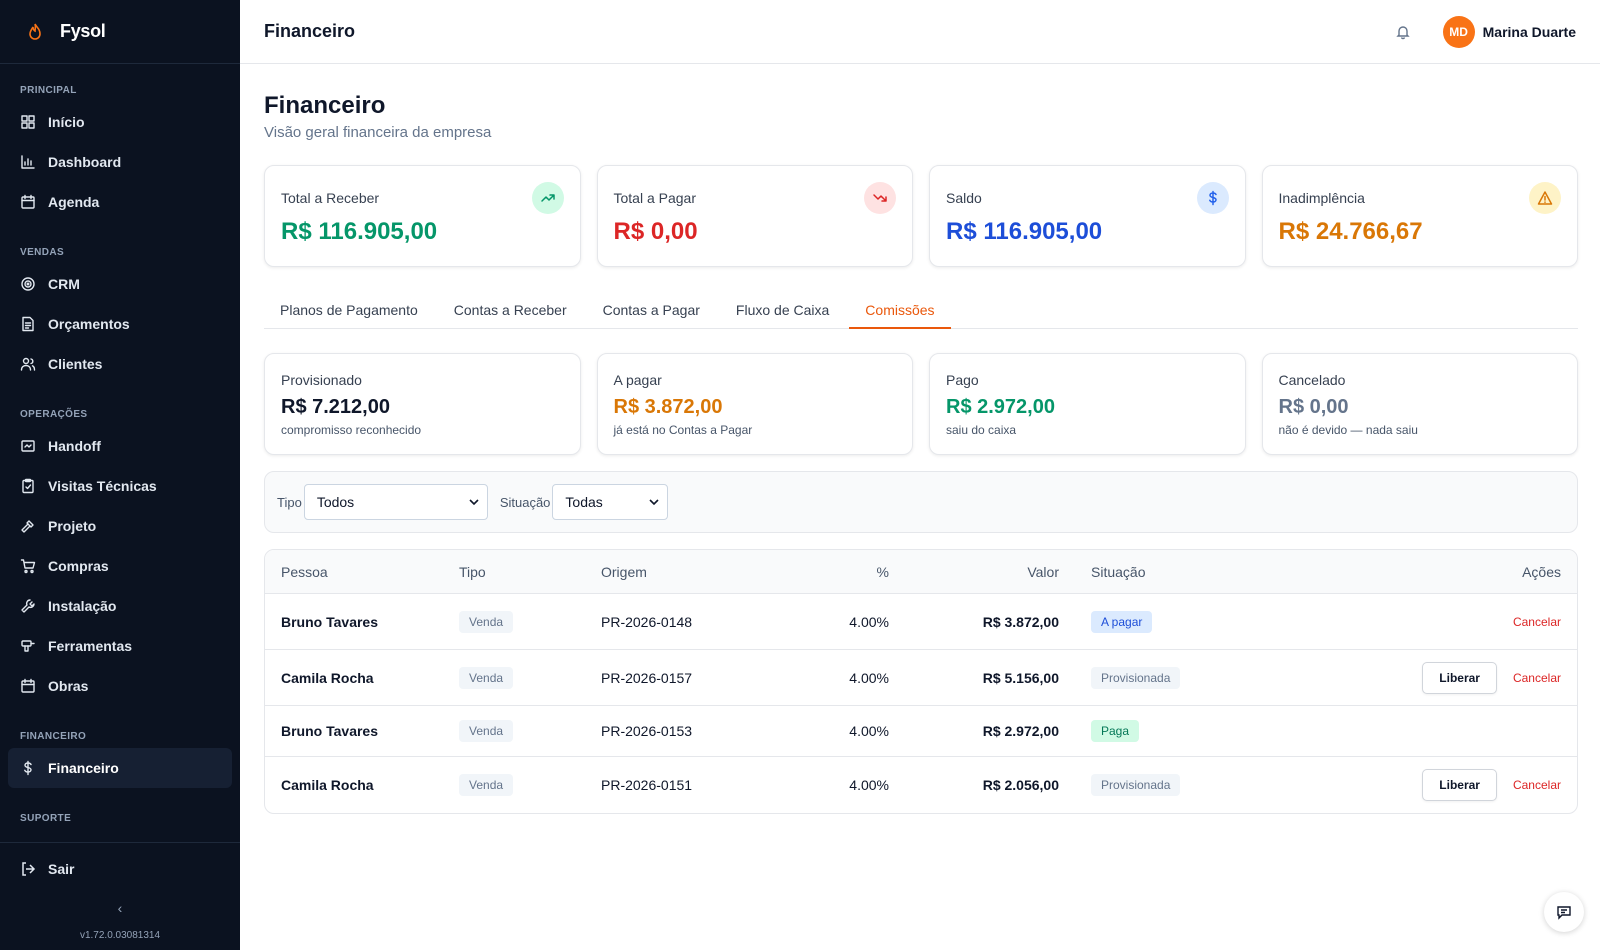  Describe the element at coordinates (1159, 621) in the screenshot. I see `cell-situacao: A pagar` at that location.